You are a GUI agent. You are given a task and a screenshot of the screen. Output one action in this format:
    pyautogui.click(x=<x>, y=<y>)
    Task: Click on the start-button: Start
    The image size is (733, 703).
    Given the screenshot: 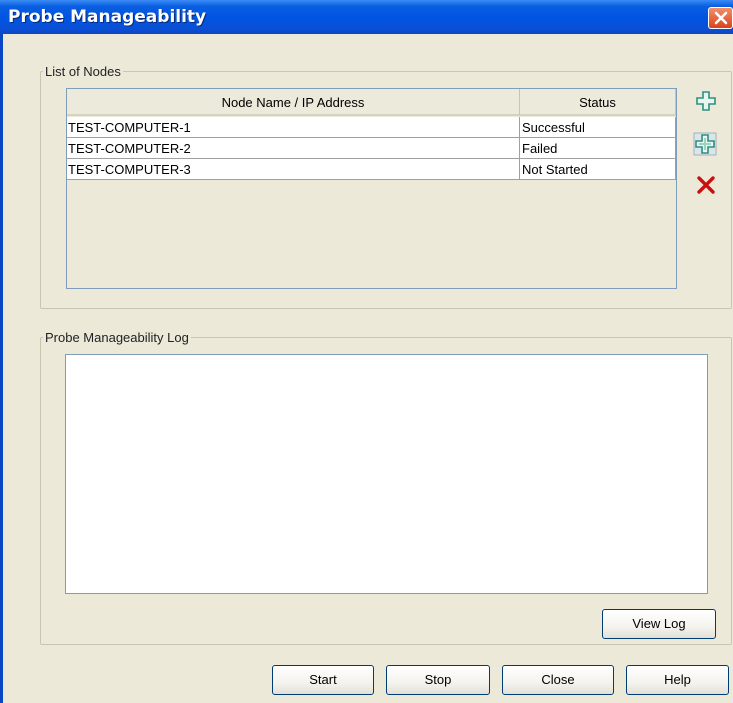 What is the action you would take?
    pyautogui.click(x=323, y=680)
    